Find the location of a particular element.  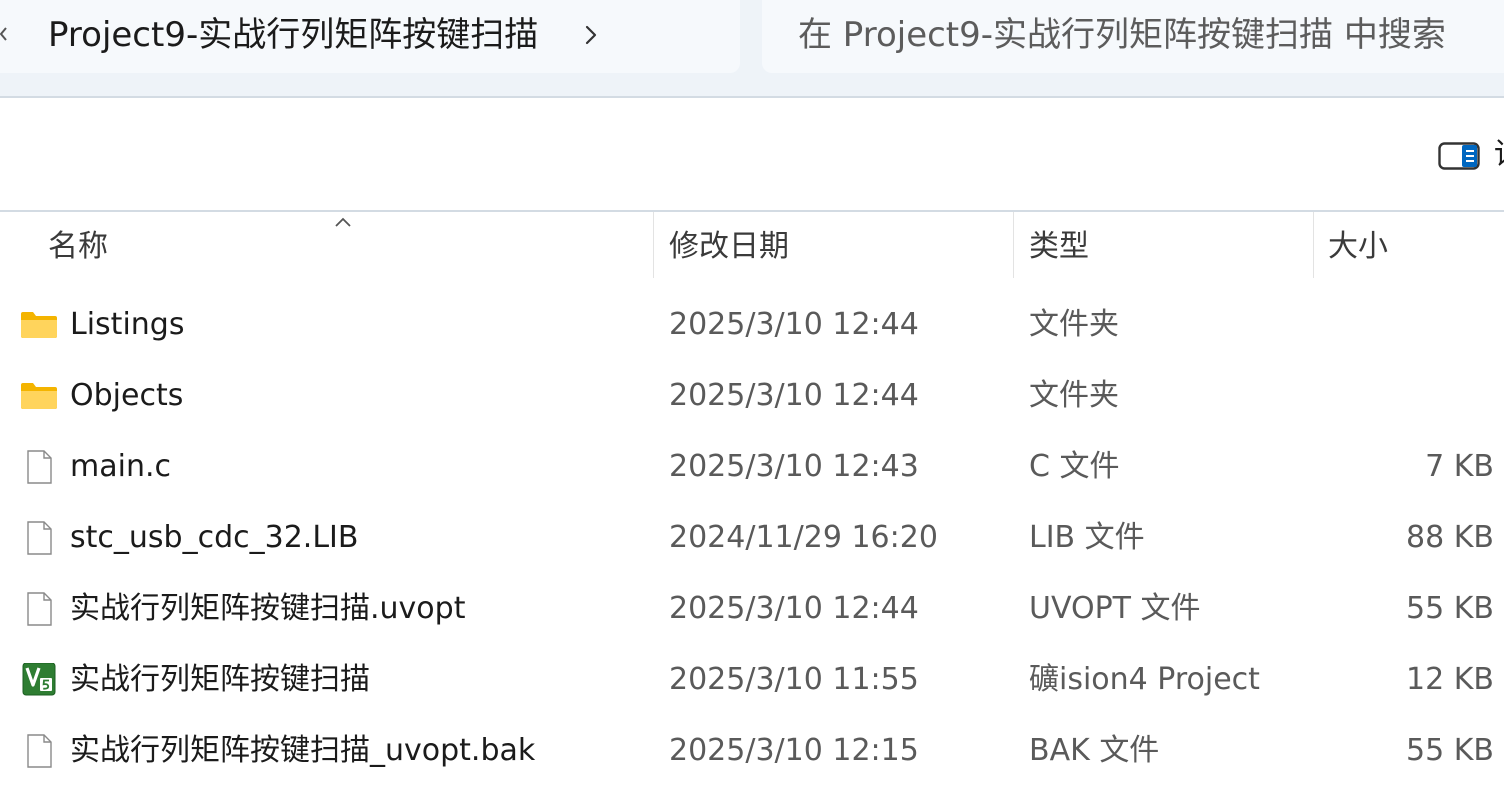

search-input: 在 Project9-实战行列矩阵按键扫描 中搜索 is located at coordinates (1133, 36).